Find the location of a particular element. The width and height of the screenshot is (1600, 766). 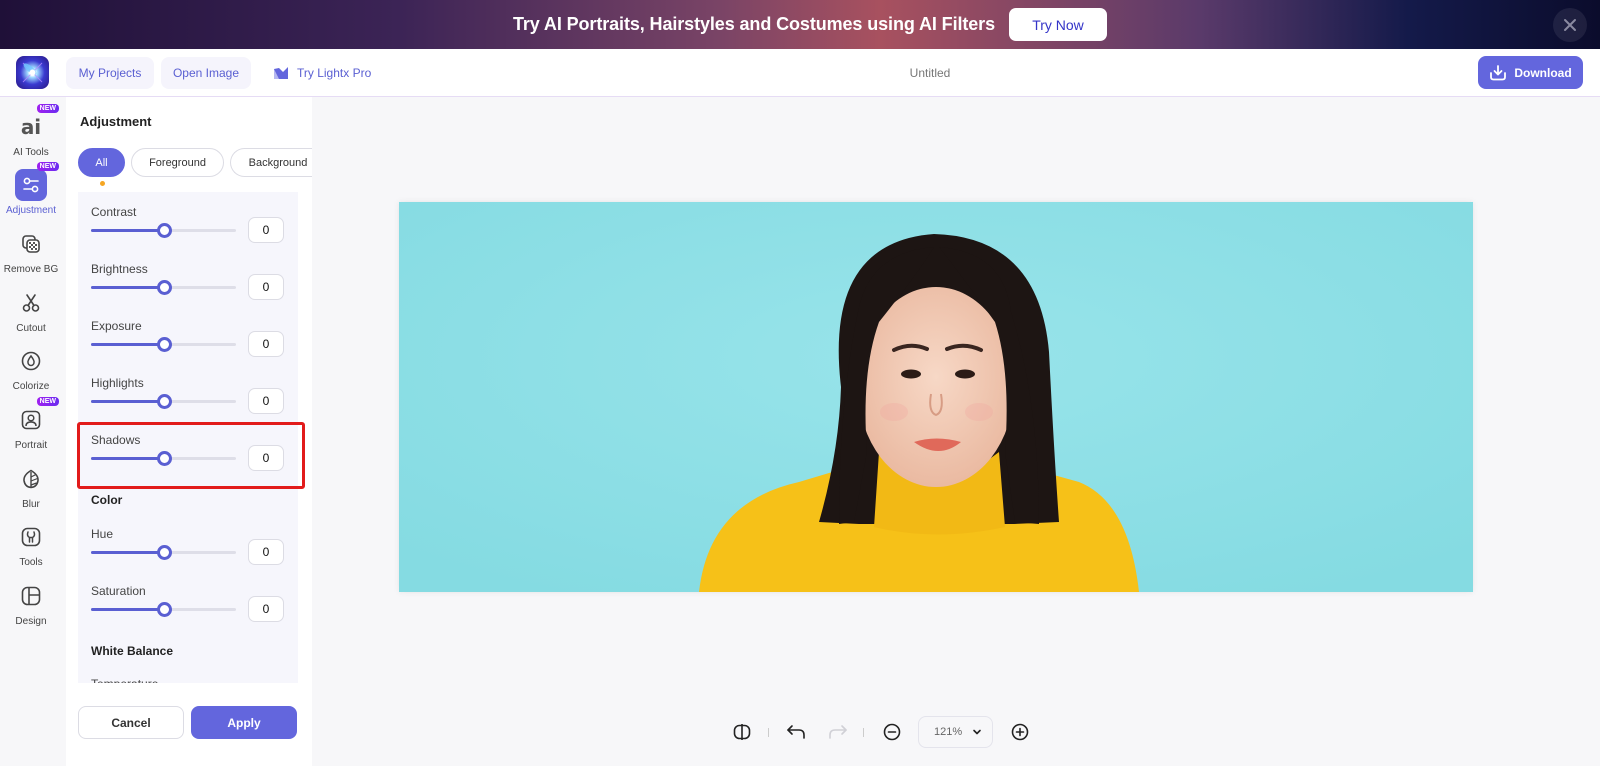

rail-item-design: Design is located at coordinates (31, 608).